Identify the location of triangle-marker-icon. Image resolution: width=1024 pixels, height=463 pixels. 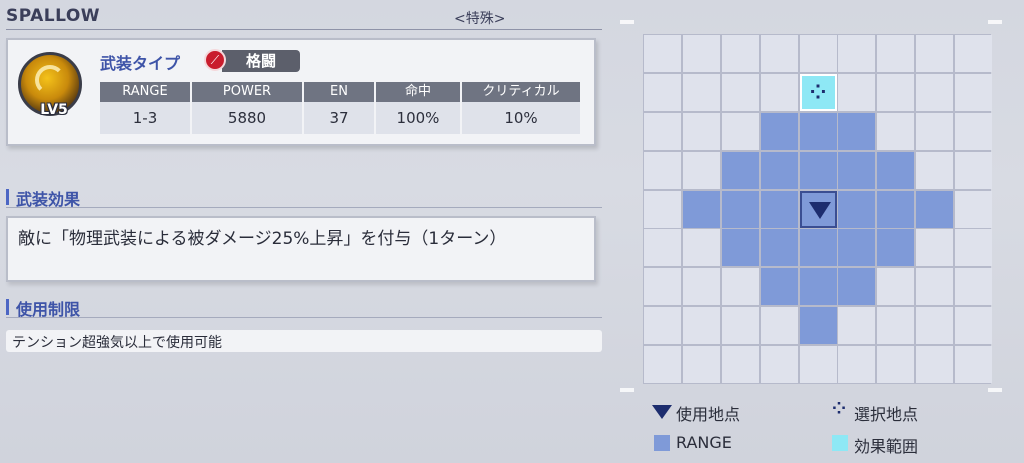
(819, 210).